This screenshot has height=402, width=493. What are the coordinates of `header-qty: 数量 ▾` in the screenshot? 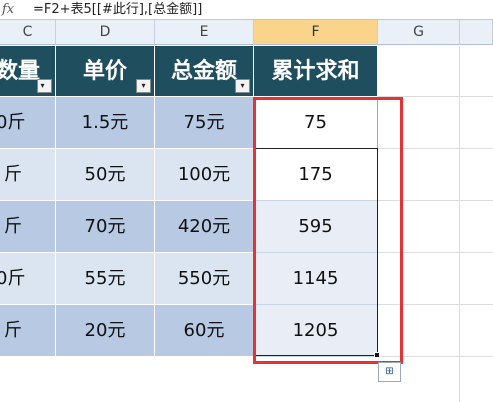 It's located at (28, 71).